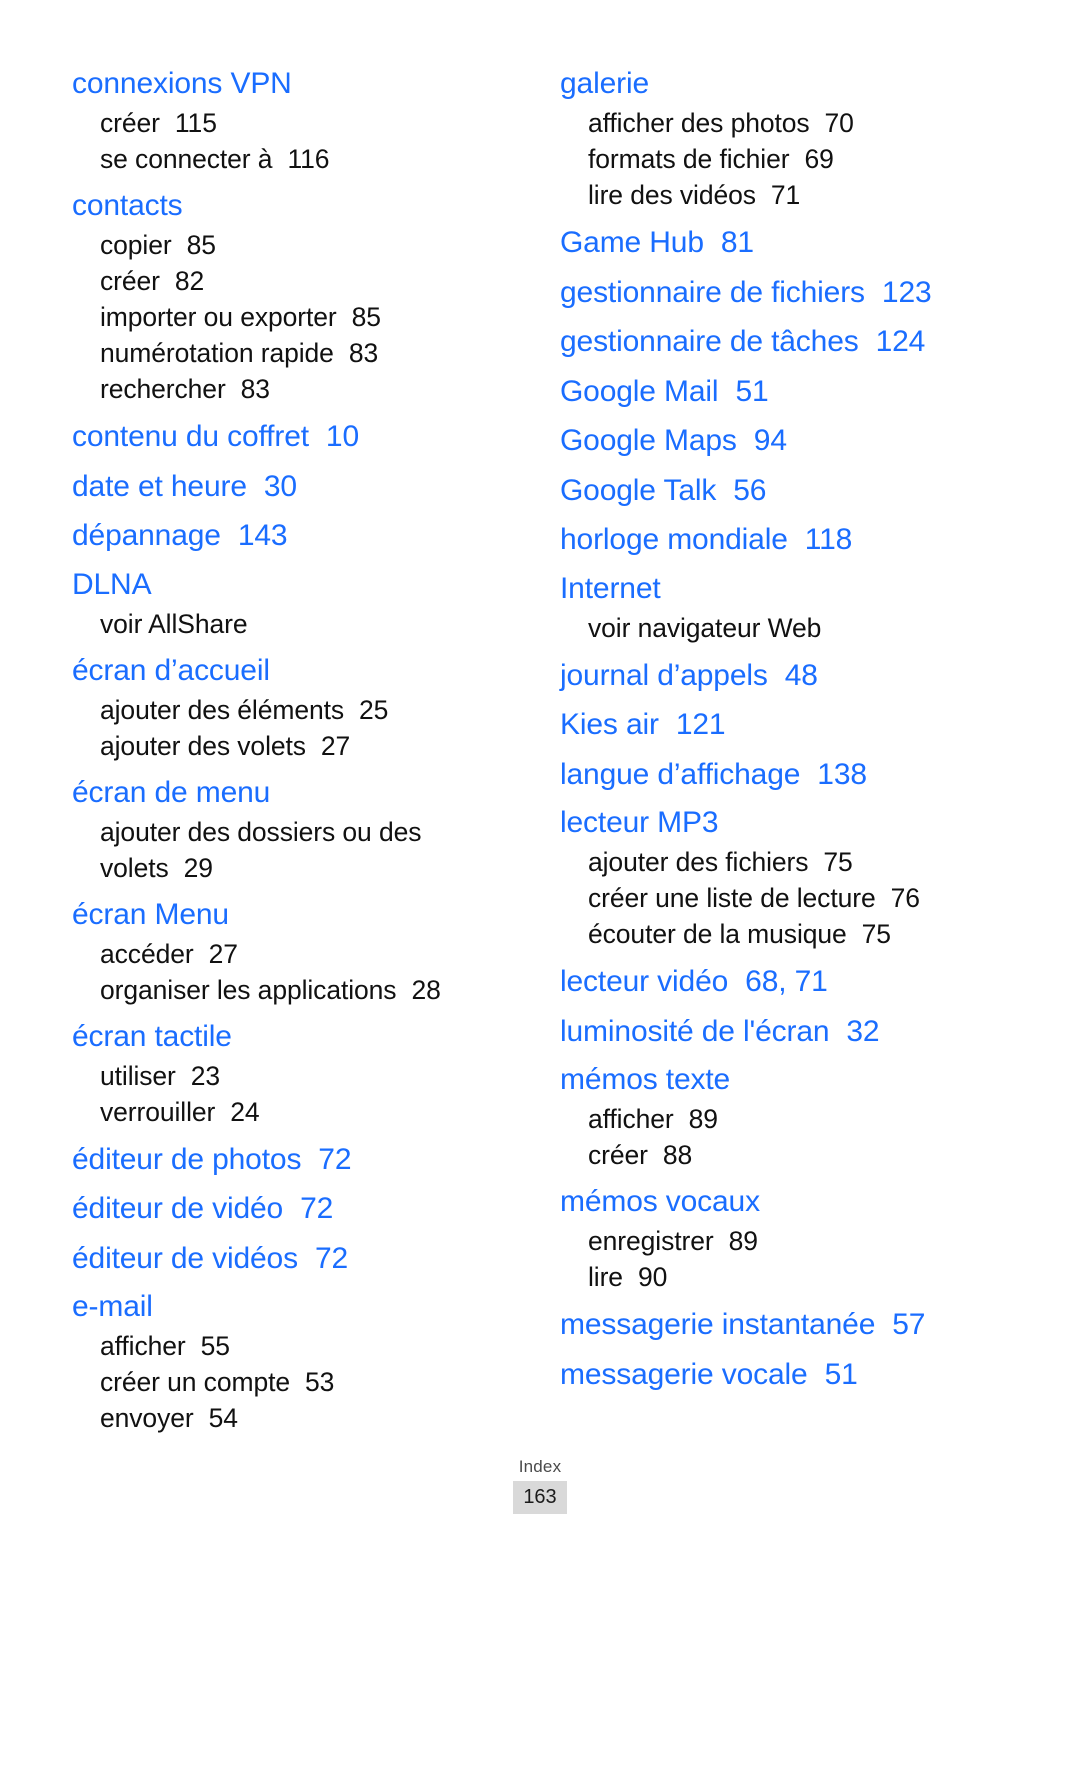 This screenshot has height=1771, width=1080. Describe the element at coordinates (784, 1119) in the screenshot. I see `index-subentry: afficher 89` at that location.